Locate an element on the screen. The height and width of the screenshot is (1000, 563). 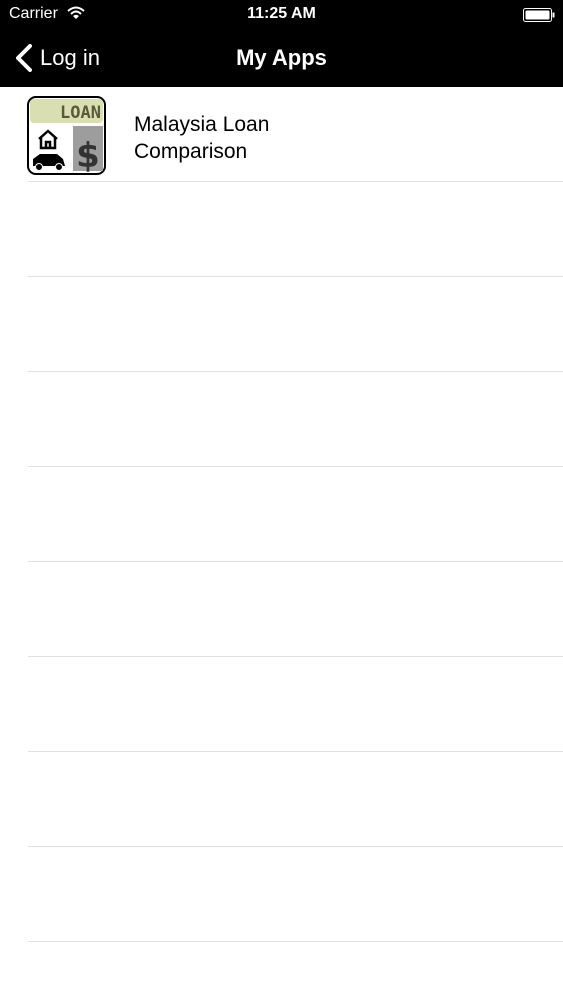
app-title-line: Comparison is located at coordinates (191, 151).